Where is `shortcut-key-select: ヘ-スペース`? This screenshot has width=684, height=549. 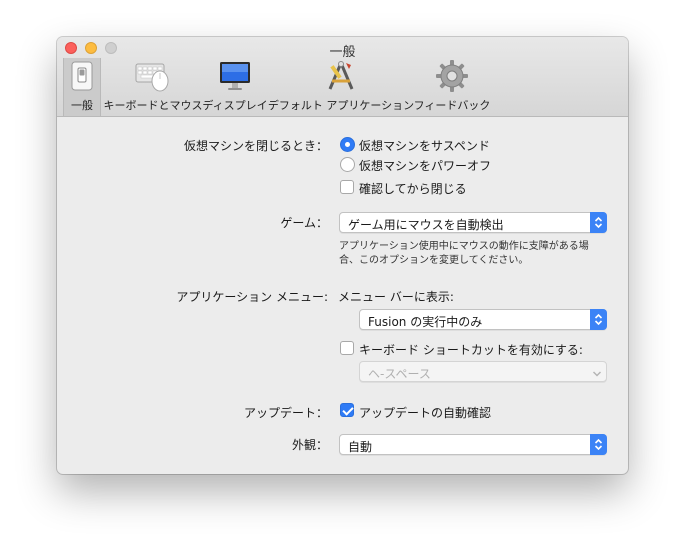
shortcut-key-select: ヘ-スペース is located at coordinates (483, 371).